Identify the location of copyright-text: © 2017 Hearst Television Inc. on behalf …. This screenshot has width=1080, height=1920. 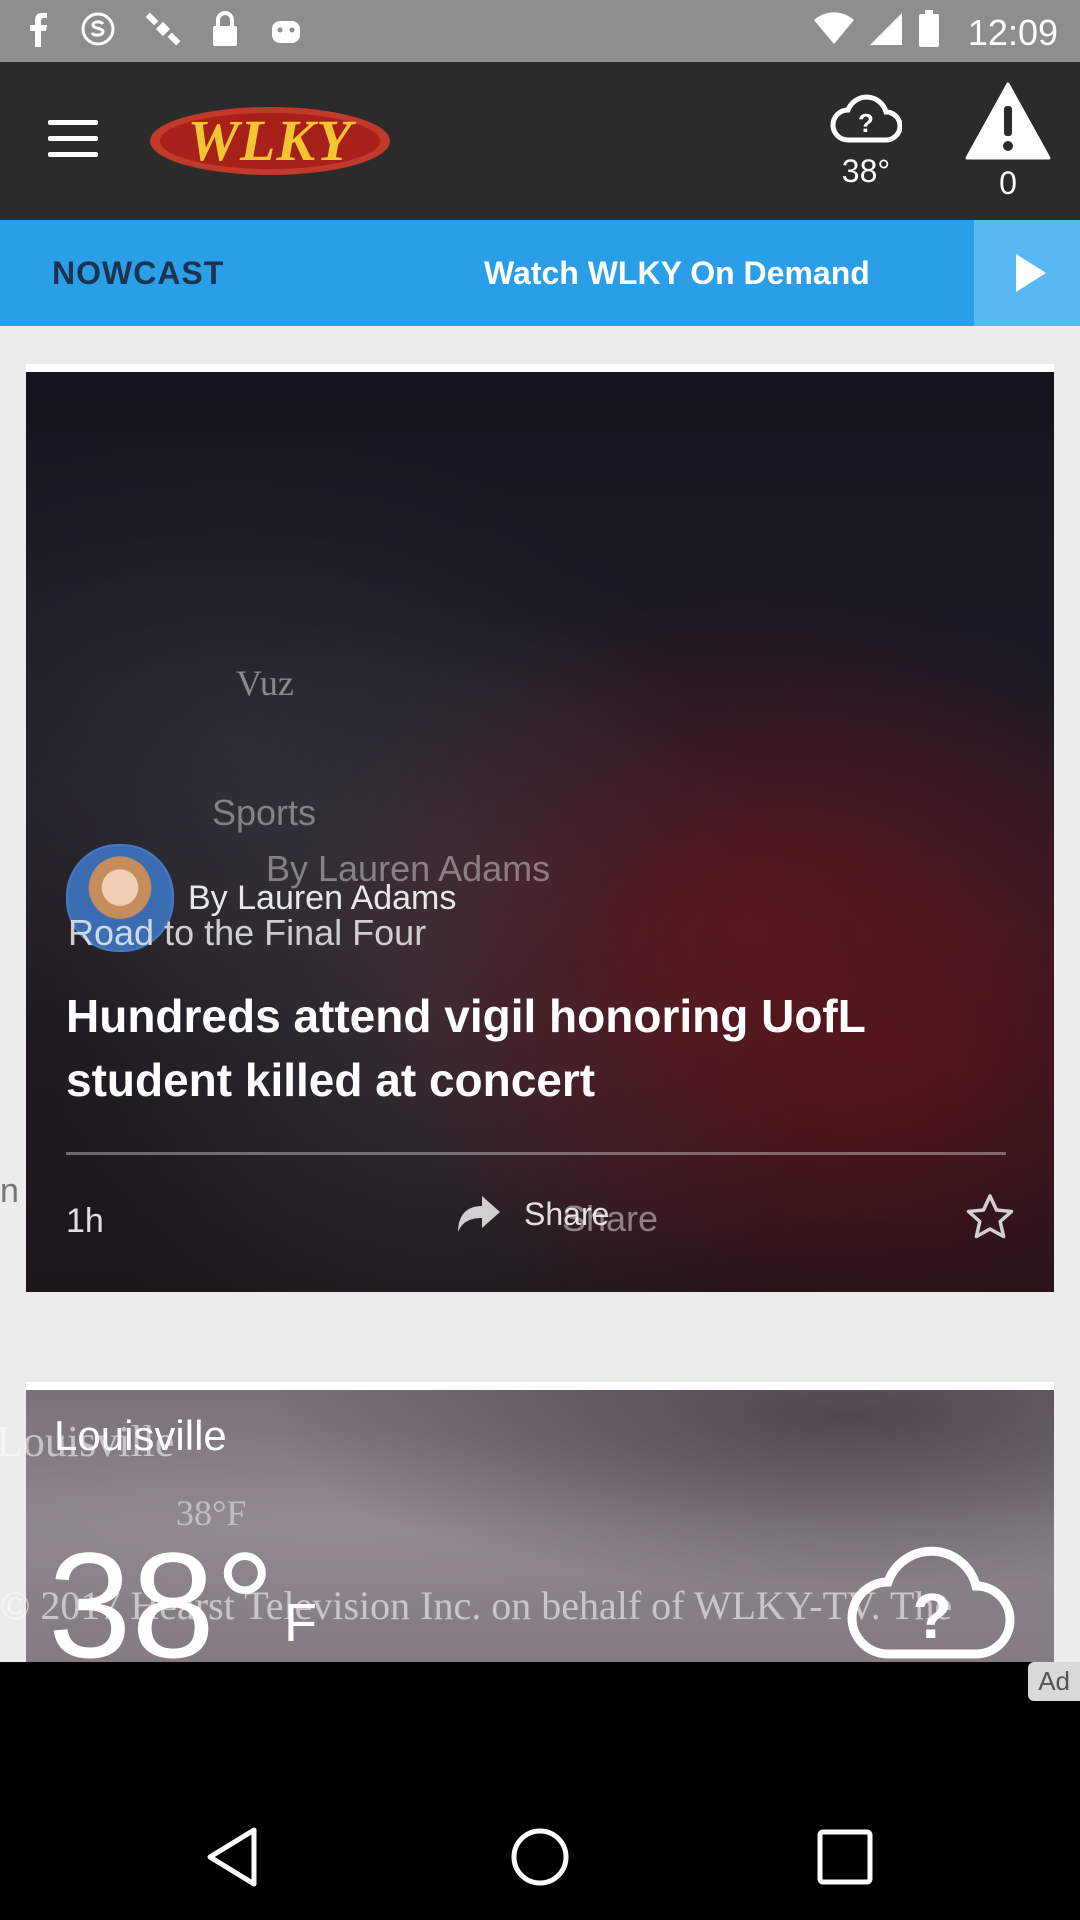
(476, 1605).